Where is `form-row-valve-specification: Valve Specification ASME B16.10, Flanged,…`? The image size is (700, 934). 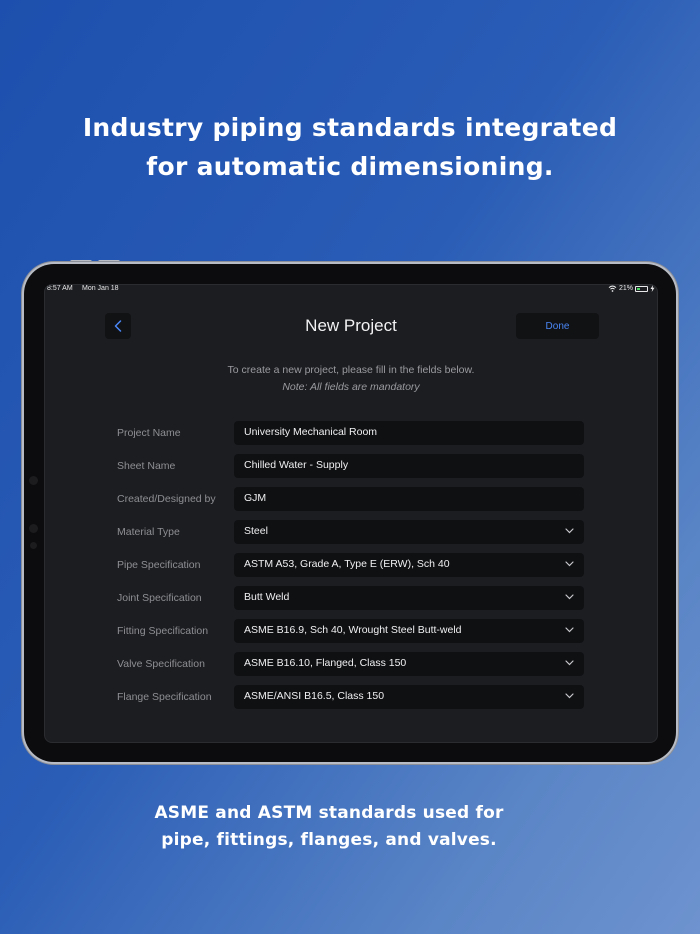 form-row-valve-specification: Valve Specification ASME B16.10, Flanged,… is located at coordinates (351, 664).